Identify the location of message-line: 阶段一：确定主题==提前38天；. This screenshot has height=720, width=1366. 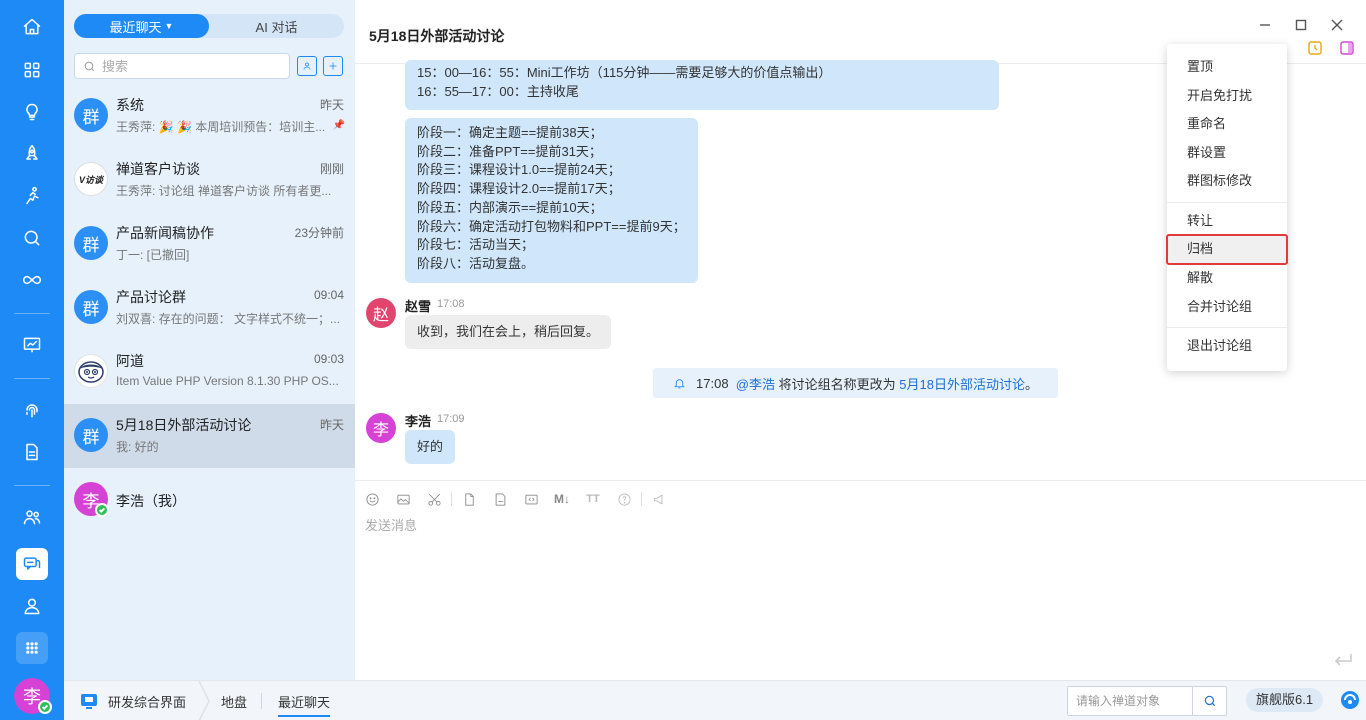
(510, 132).